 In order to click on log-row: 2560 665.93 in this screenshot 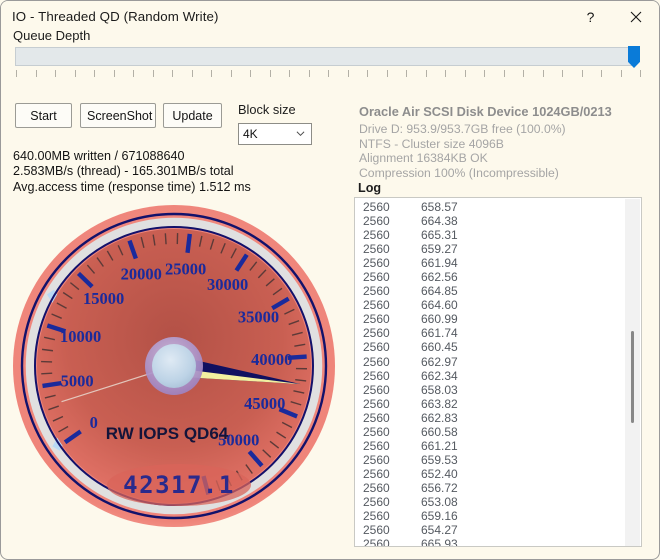, I will do `click(491, 542)`.